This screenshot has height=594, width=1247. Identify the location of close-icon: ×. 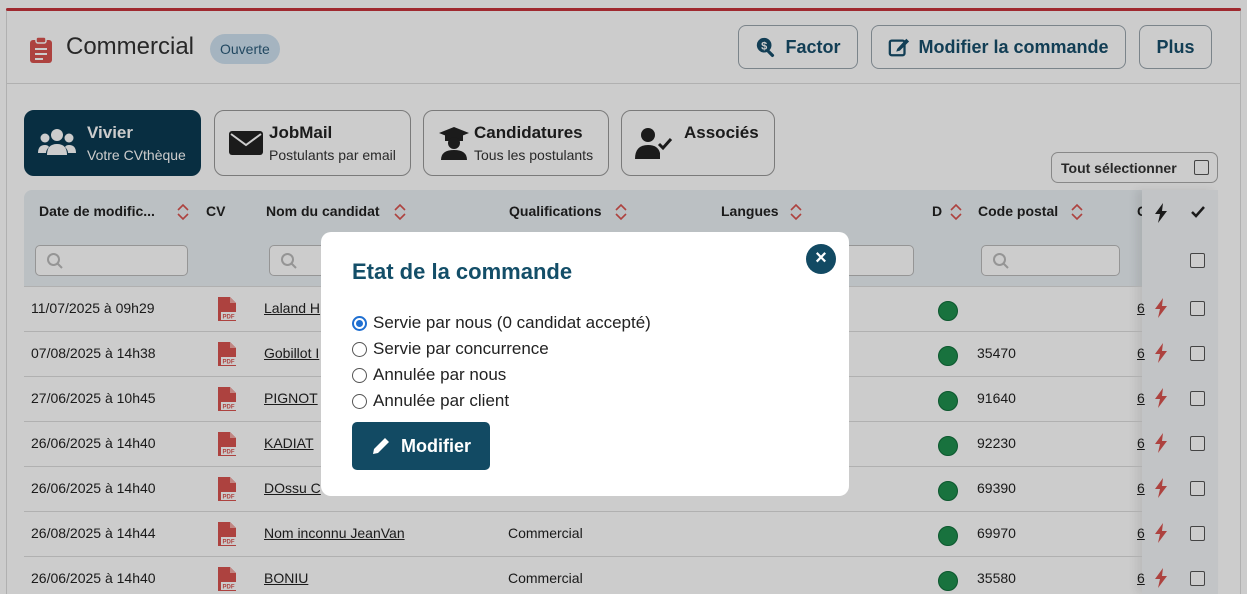
(821, 259).